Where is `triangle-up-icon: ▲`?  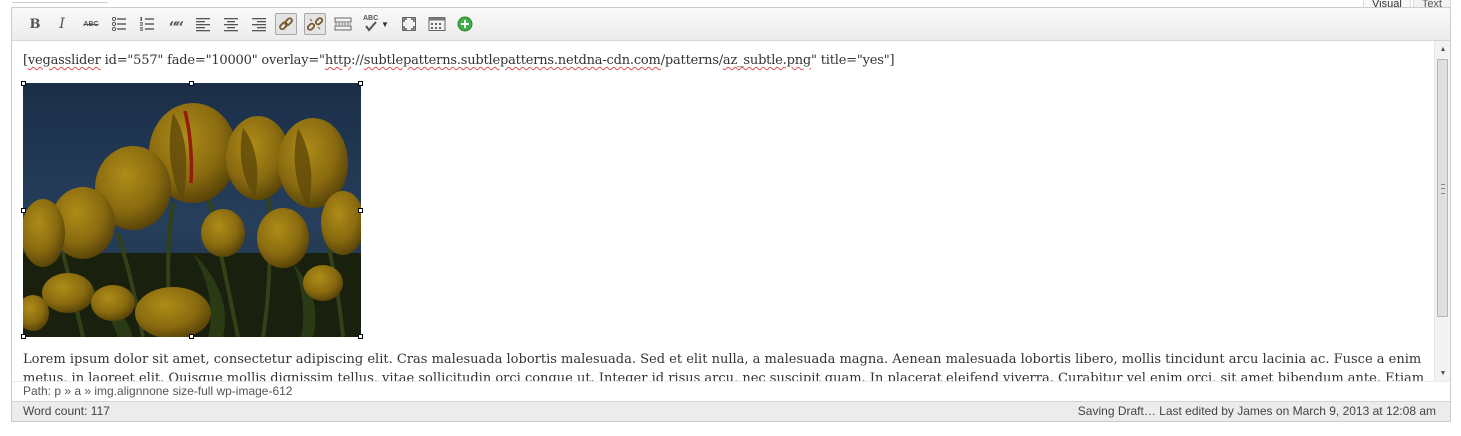 triangle-up-icon: ▲ is located at coordinates (1443, 49).